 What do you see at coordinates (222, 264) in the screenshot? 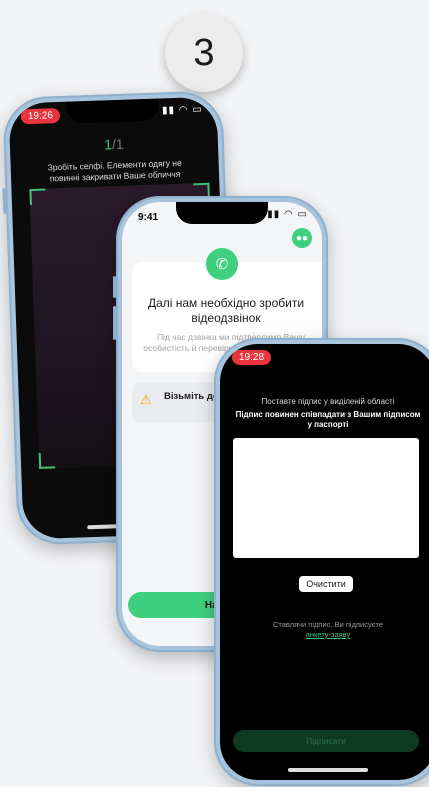
I see `phone-icon: ✆` at bounding box center [222, 264].